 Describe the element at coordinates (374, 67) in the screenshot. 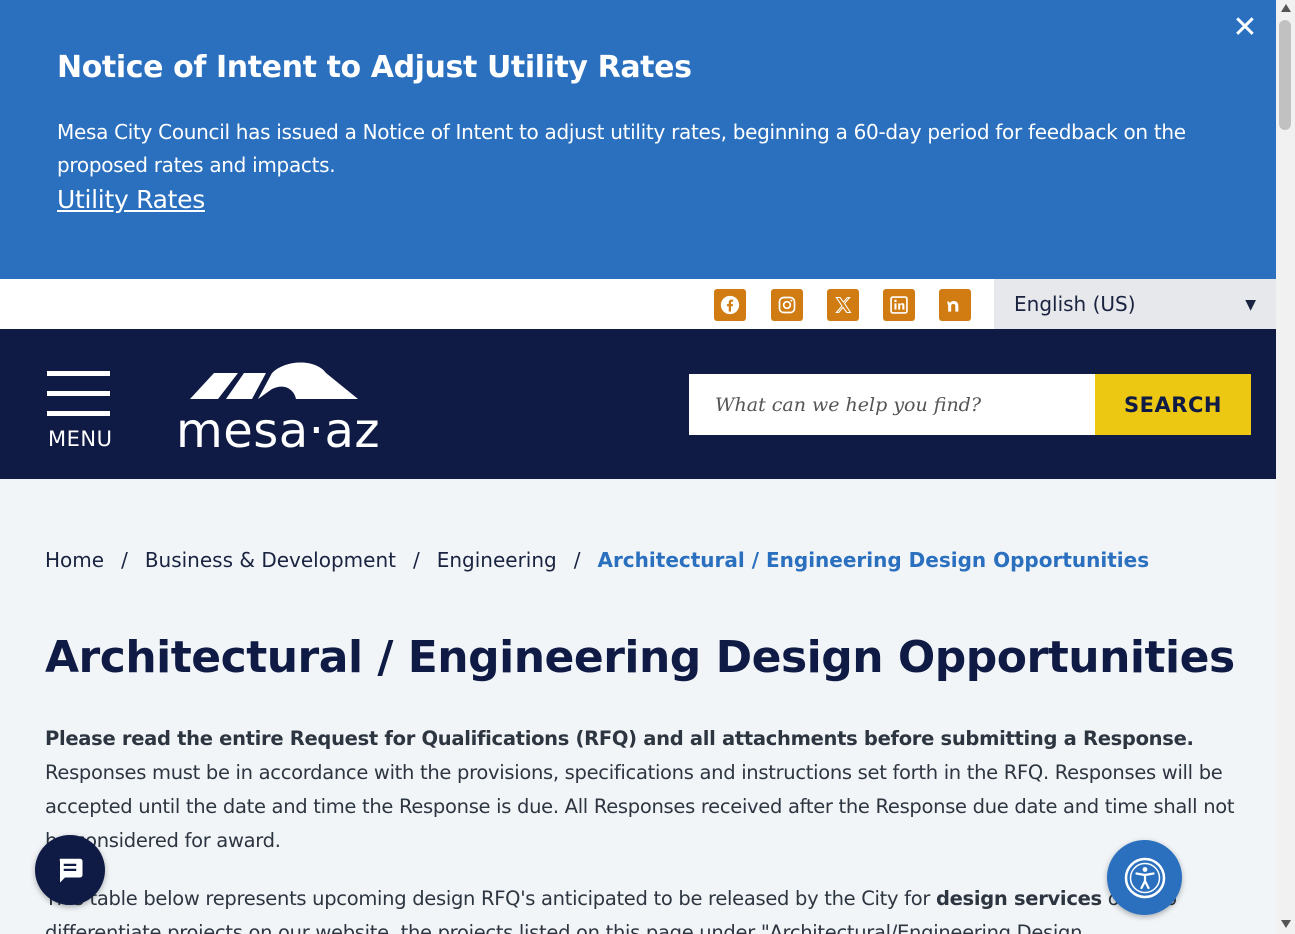

I see `alert-title: Notice of Intent to Adjust Utility Rates` at that location.